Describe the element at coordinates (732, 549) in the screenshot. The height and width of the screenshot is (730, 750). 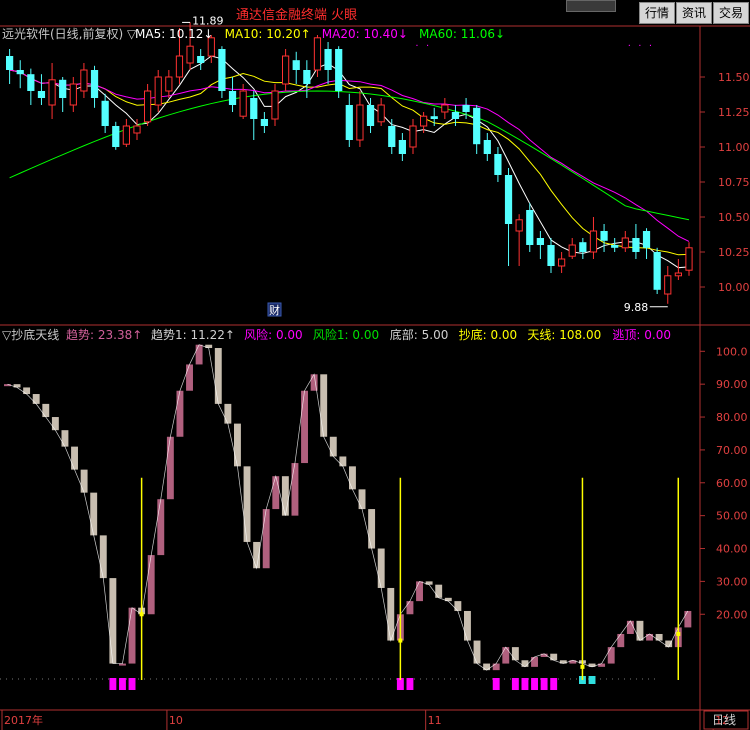
I see `indicator-tick-label: 40.00` at that location.